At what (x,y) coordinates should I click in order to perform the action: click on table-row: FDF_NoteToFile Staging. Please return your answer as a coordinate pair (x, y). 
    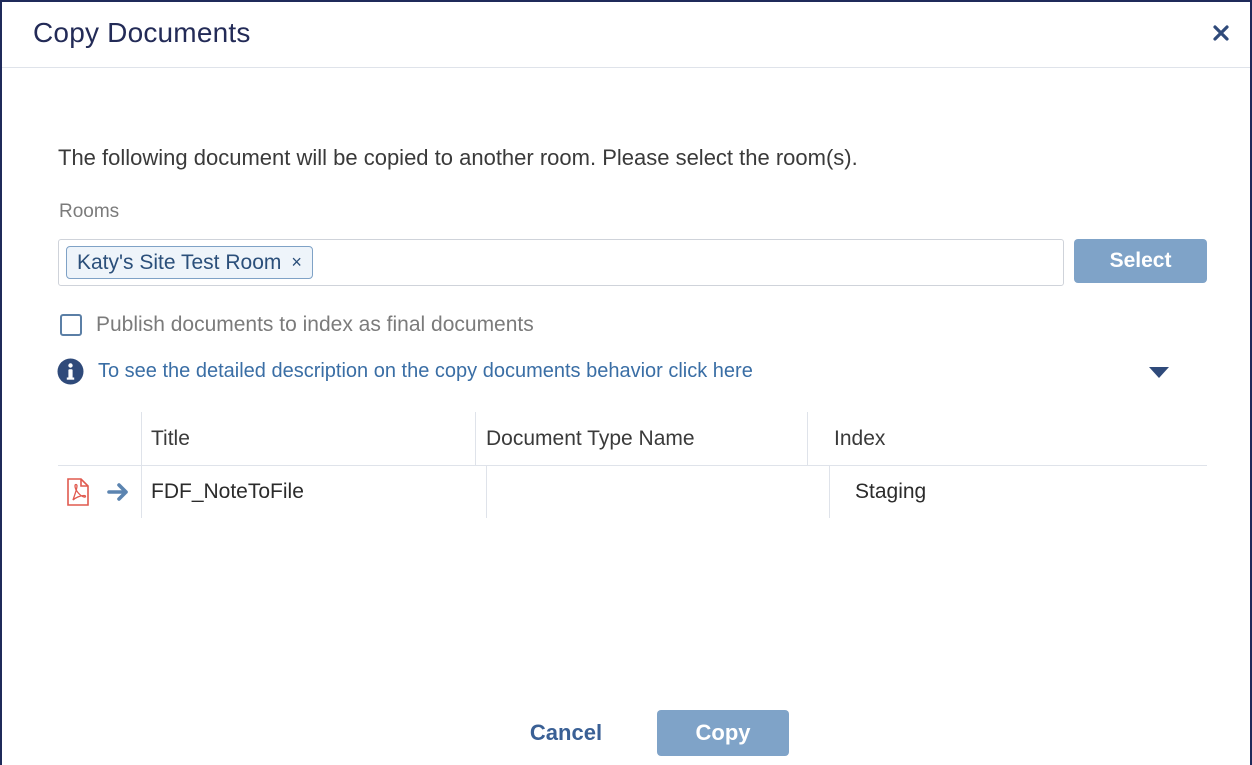
    Looking at the image, I should click on (632, 492).